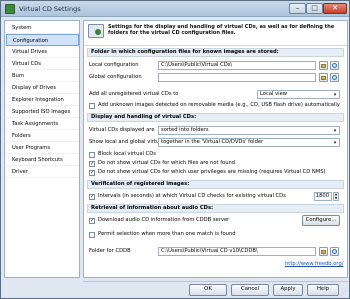 This screenshot has height=299, width=350. Describe the element at coordinates (96, 31) in the screenshot. I see `configuration-icon` at that location.